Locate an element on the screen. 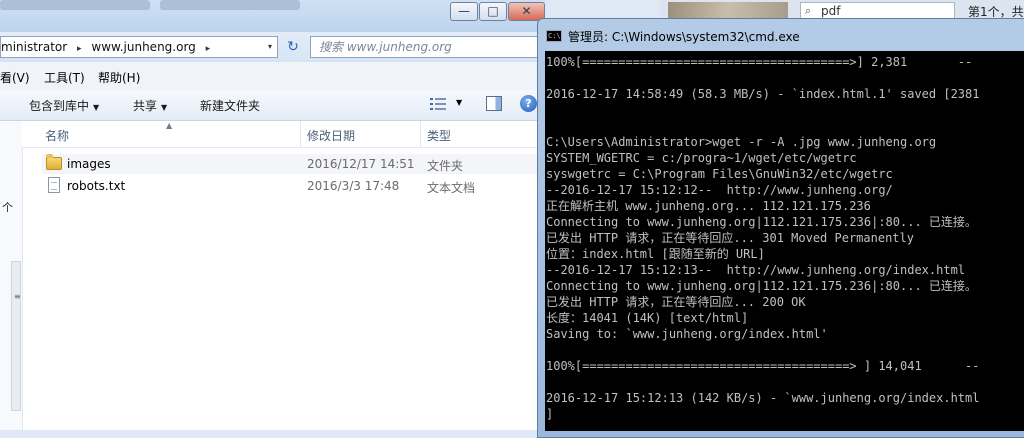 The image size is (1024, 438). folder-icon is located at coordinates (54, 162).